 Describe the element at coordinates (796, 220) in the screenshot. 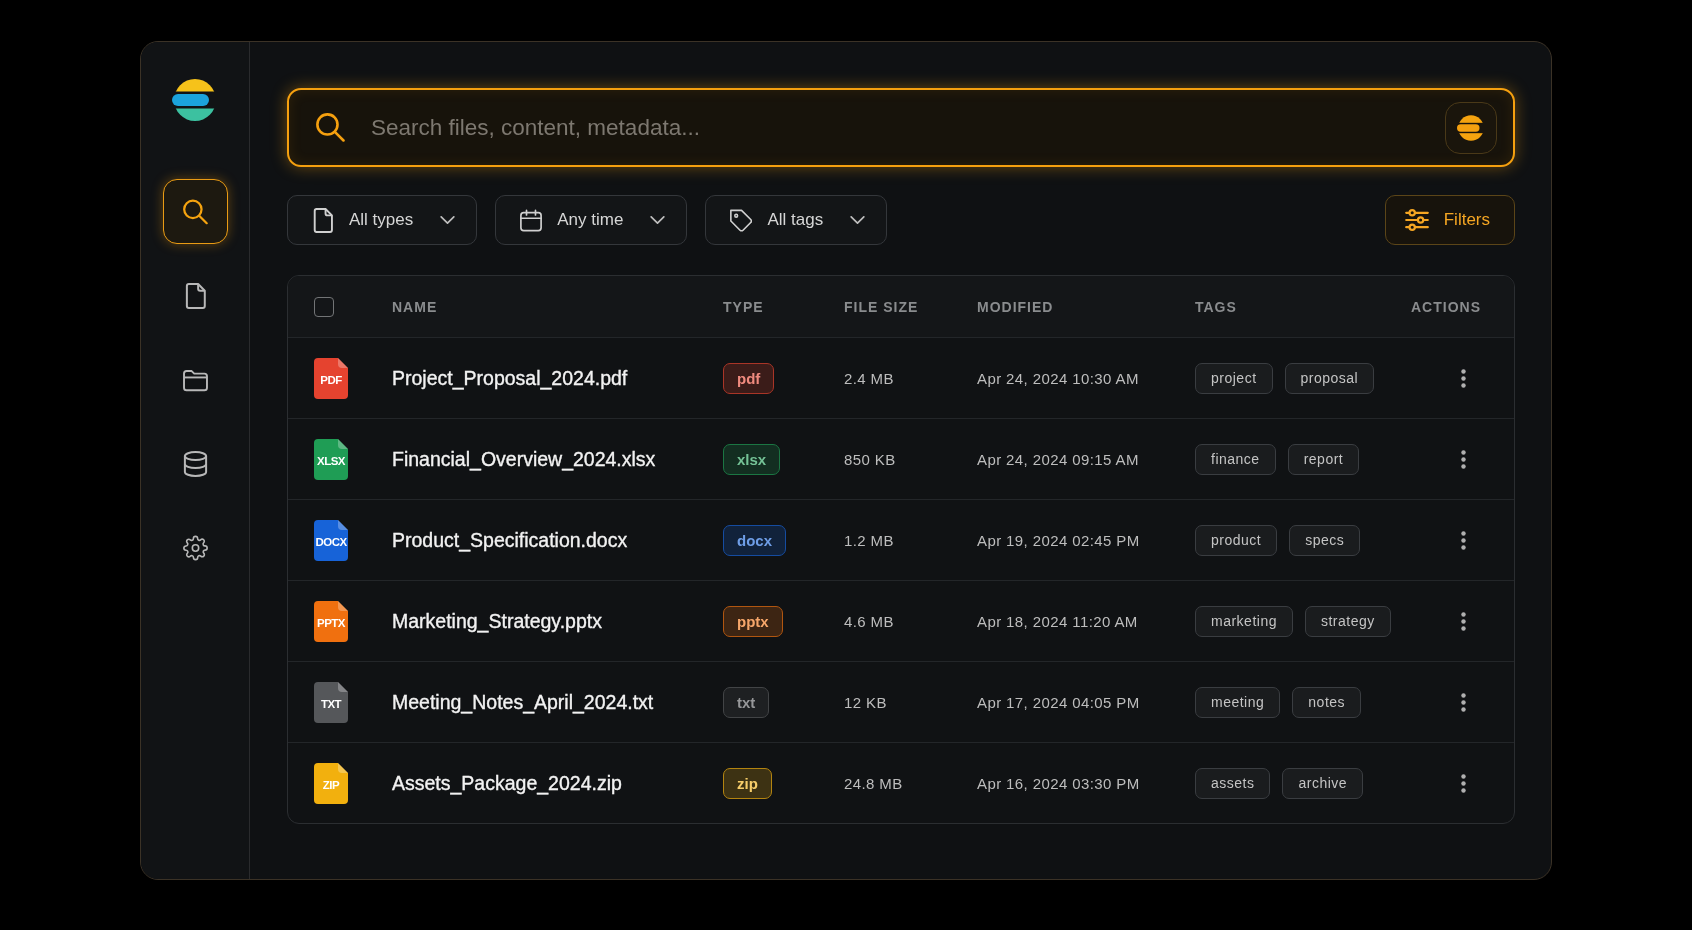

I see `filter-dropdown: All tags` at that location.